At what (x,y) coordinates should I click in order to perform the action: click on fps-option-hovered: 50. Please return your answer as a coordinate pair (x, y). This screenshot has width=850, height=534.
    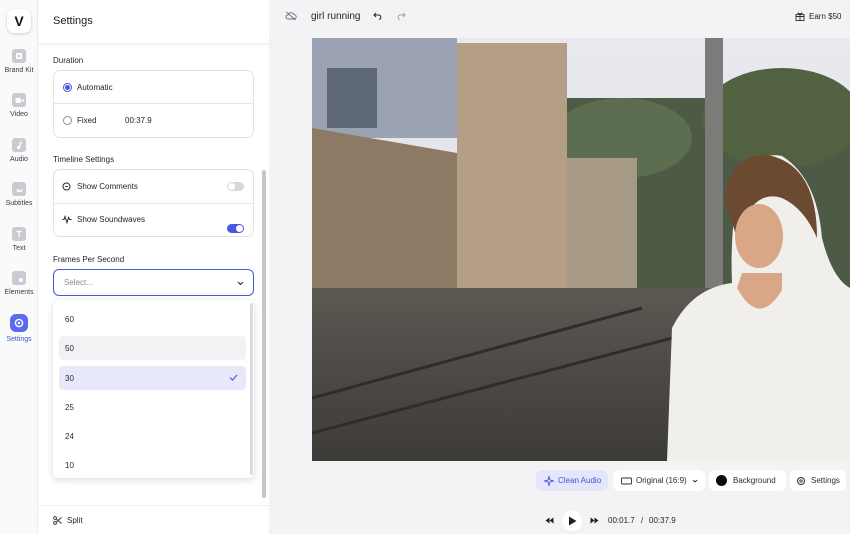
    Looking at the image, I should click on (152, 348).